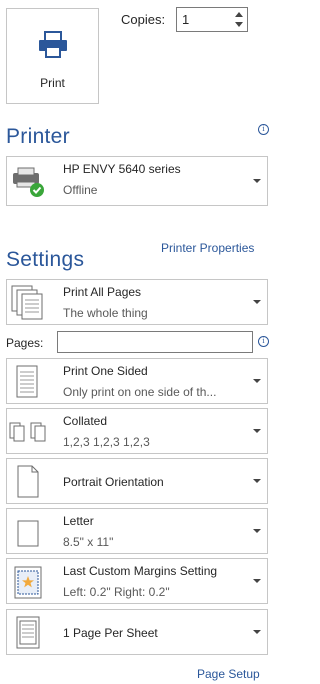 This screenshot has height=684, width=320. I want to click on collated-pages-icon, so click(27, 432).